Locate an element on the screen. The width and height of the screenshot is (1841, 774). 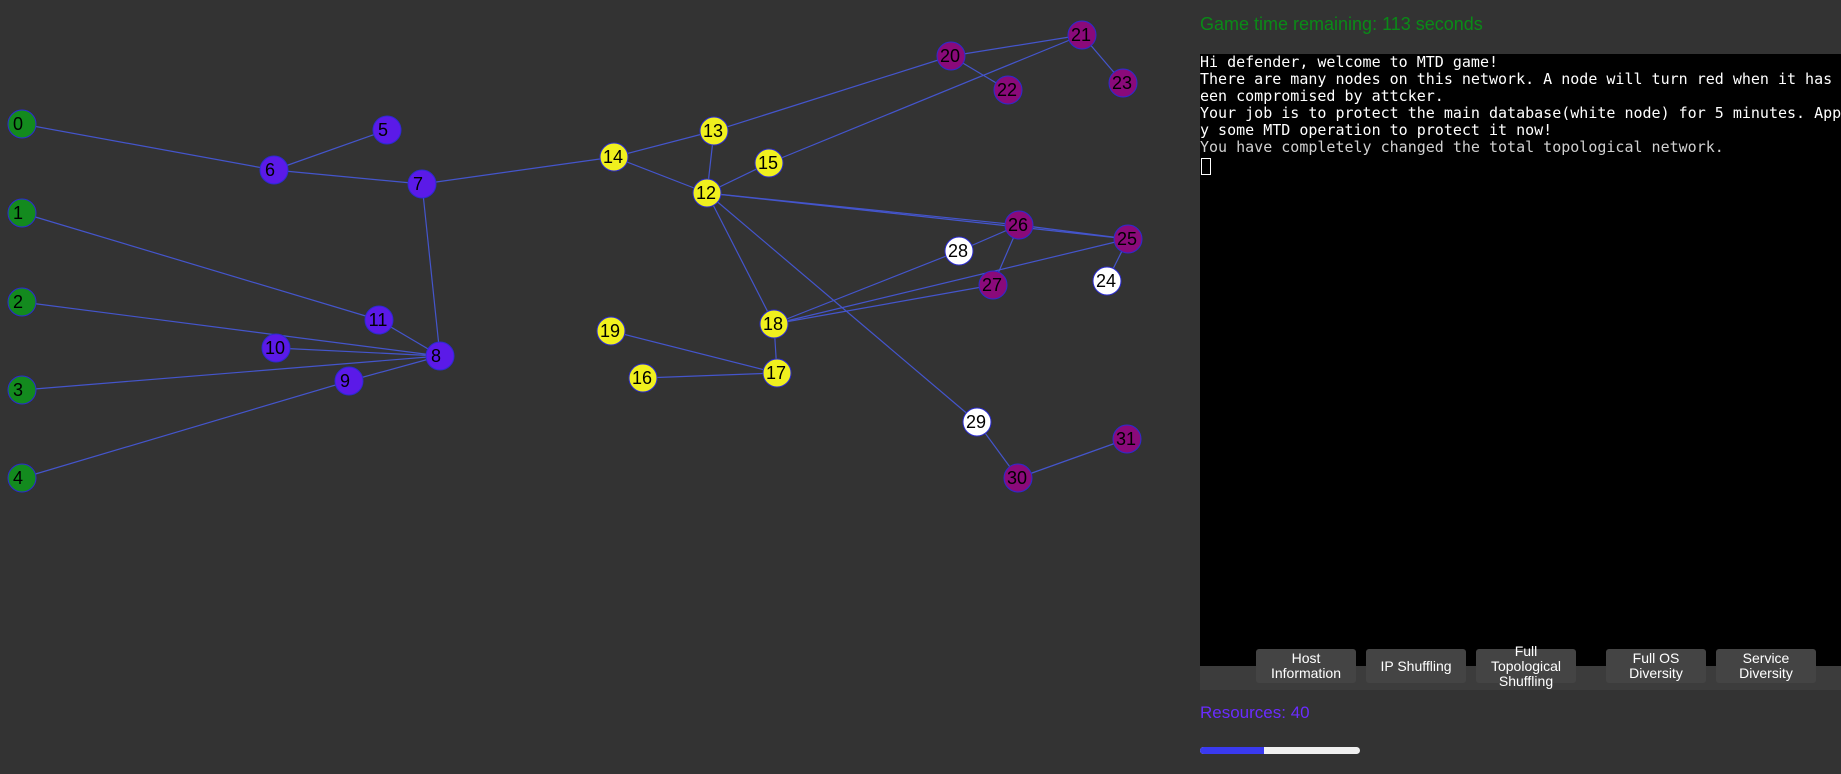
node-label: 17 is located at coordinates (776, 373).